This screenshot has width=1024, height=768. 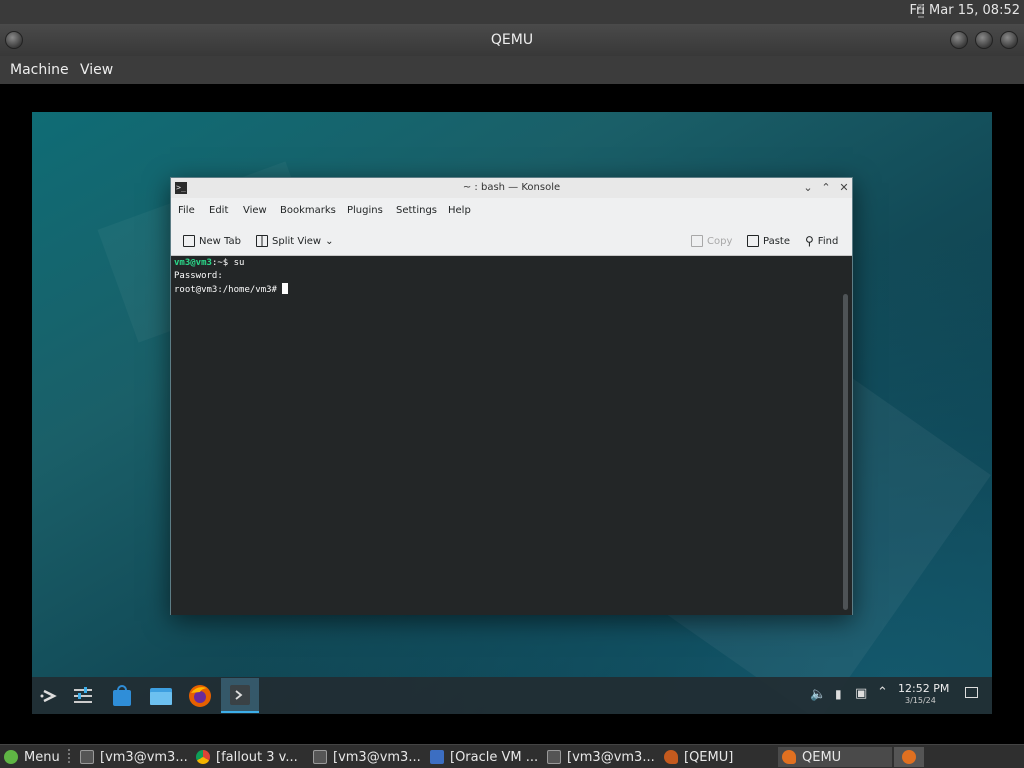 What do you see at coordinates (198, 276) in the screenshot?
I see `terminal-line: Password:` at bounding box center [198, 276].